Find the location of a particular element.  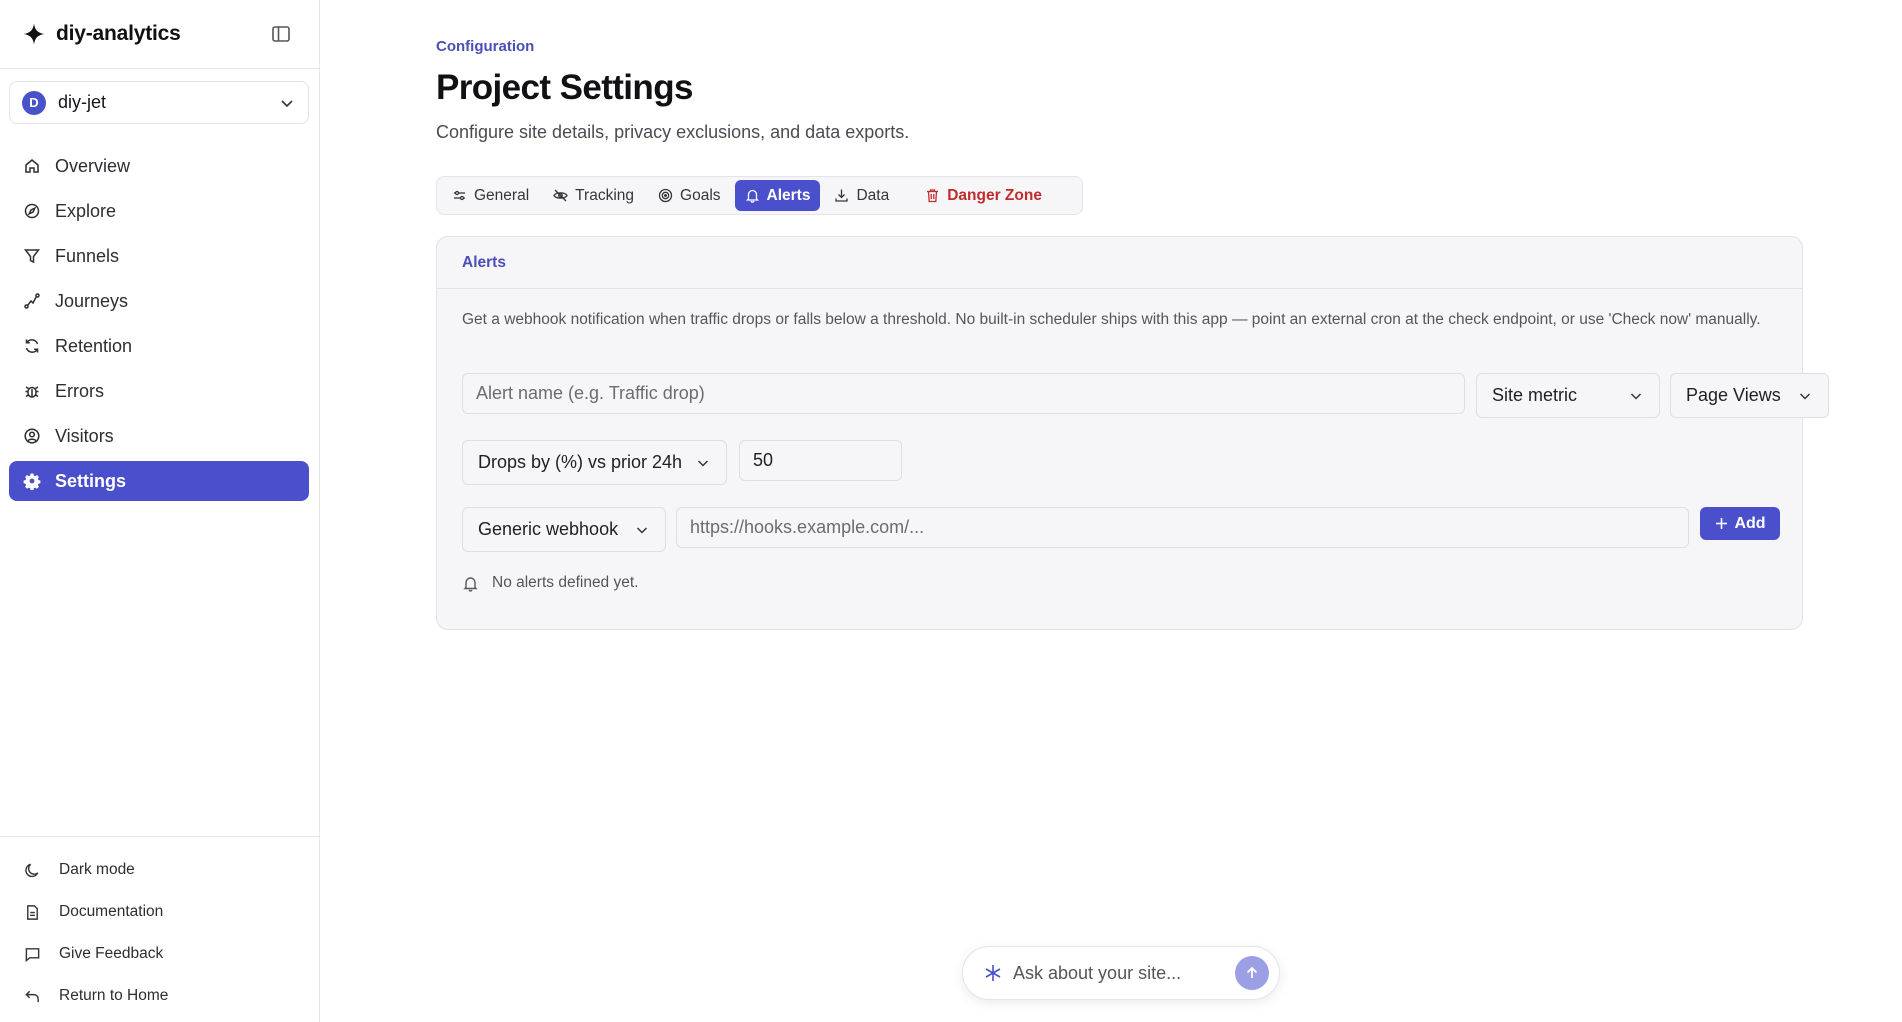

project-selector: D diy-jet is located at coordinates (159, 102).